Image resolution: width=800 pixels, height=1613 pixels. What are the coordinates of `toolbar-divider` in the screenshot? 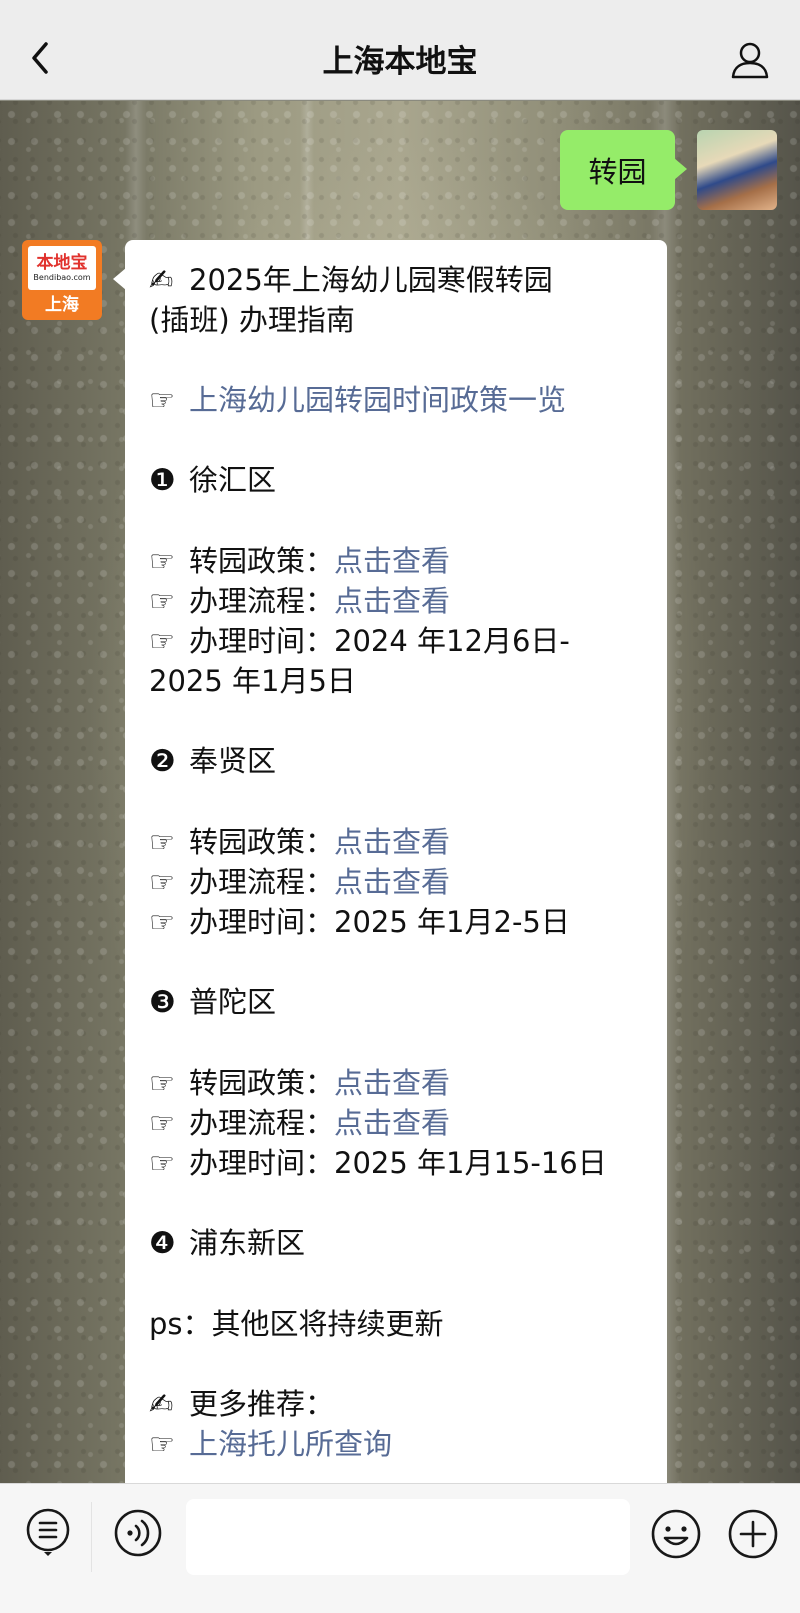 It's located at (91, 1537).